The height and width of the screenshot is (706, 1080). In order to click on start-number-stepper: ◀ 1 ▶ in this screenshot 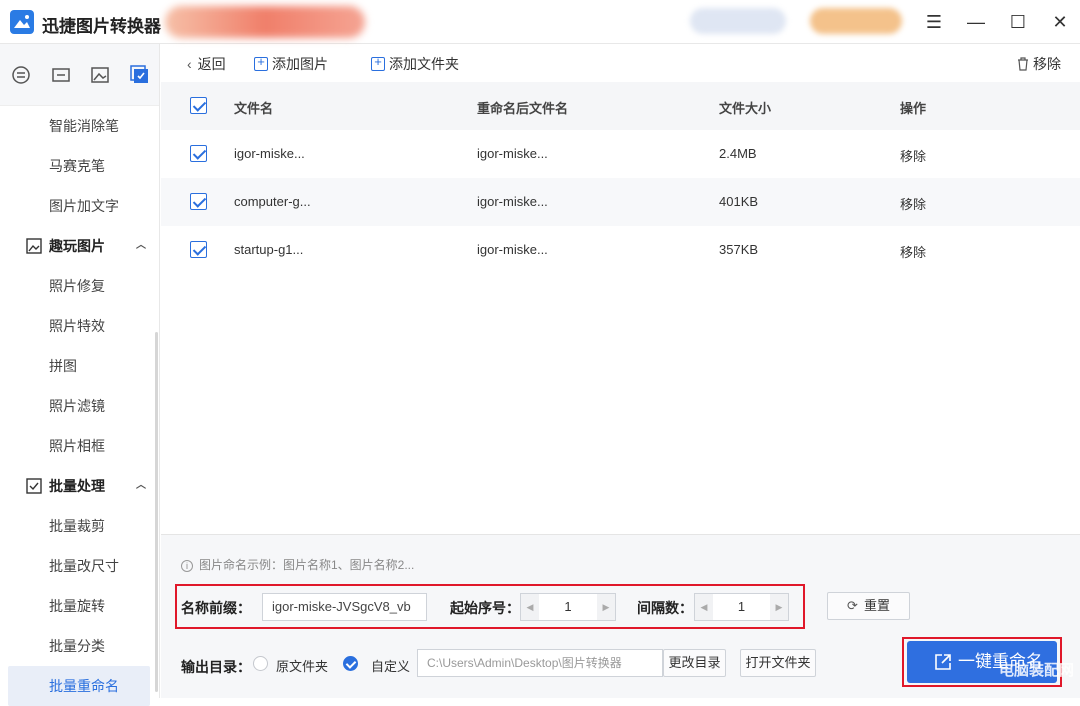, I will do `click(568, 607)`.